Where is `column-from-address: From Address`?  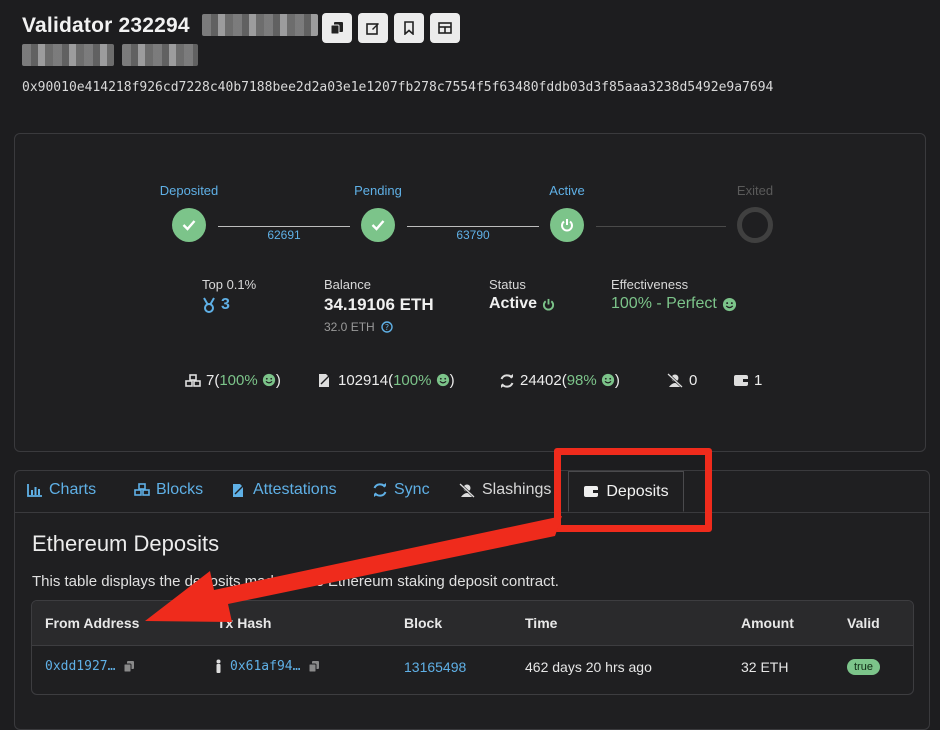 column-from-address: From Address is located at coordinates (92, 623).